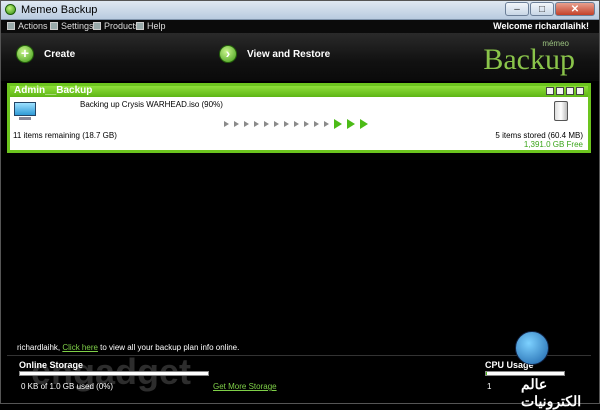 This screenshot has width=600, height=410. I want to click on create-label: Create, so click(60, 54).